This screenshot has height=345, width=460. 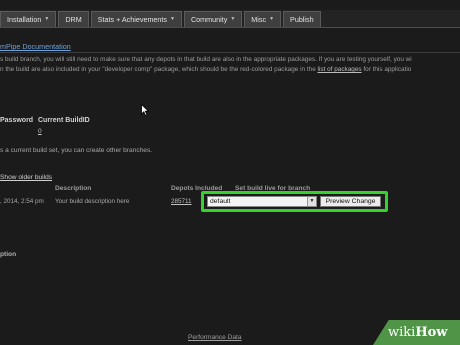 I want to click on section-divider, so click(x=230, y=52).